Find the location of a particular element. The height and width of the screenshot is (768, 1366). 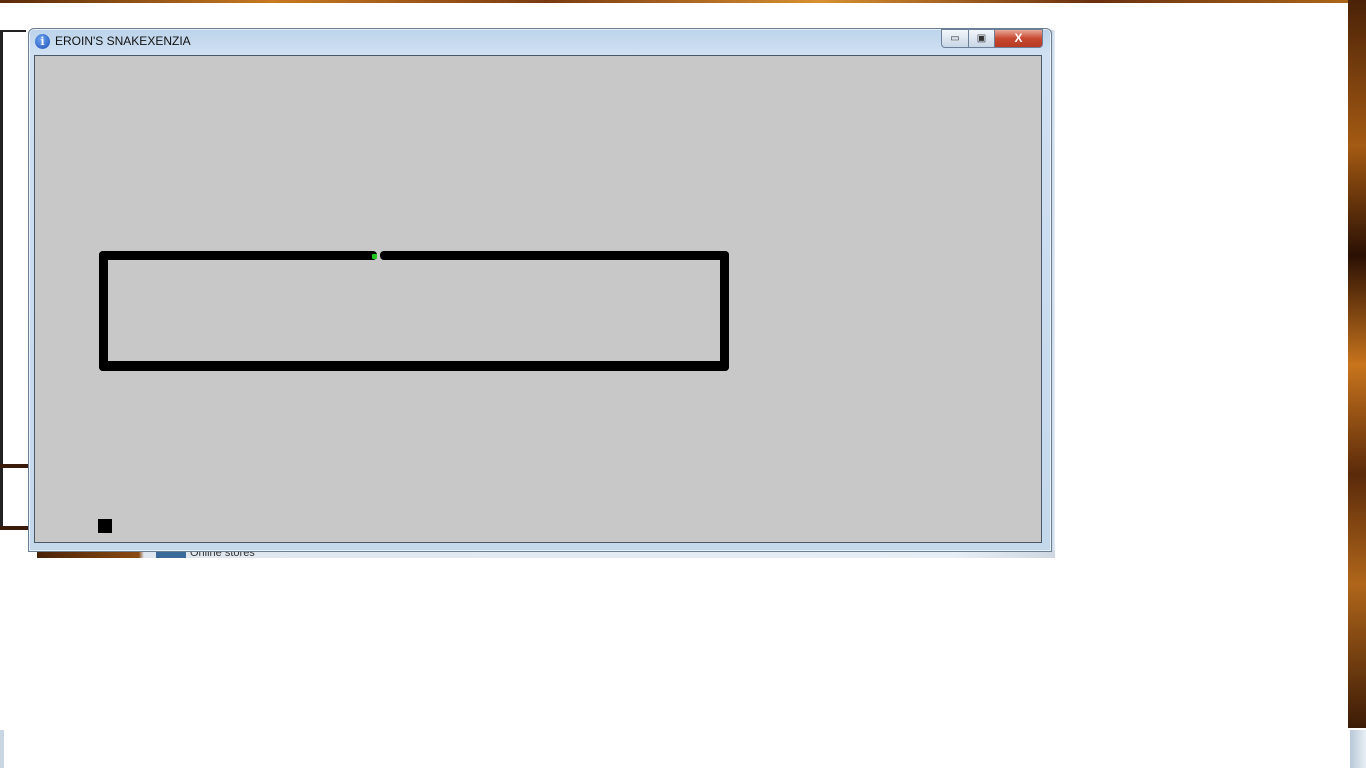

maximize-button: ▣ is located at coordinates (981, 38).